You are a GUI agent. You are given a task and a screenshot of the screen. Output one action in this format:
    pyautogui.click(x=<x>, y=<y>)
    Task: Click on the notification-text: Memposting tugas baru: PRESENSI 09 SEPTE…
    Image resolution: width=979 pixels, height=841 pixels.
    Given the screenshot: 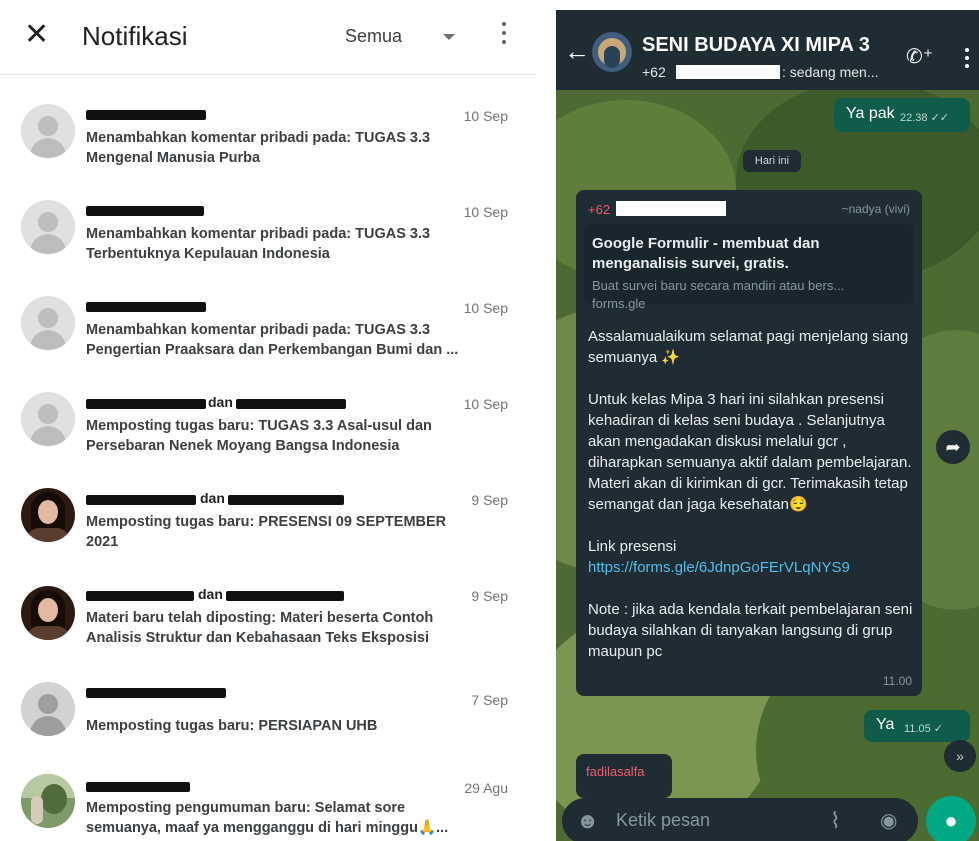 What is the action you would take?
    pyautogui.click(x=266, y=532)
    